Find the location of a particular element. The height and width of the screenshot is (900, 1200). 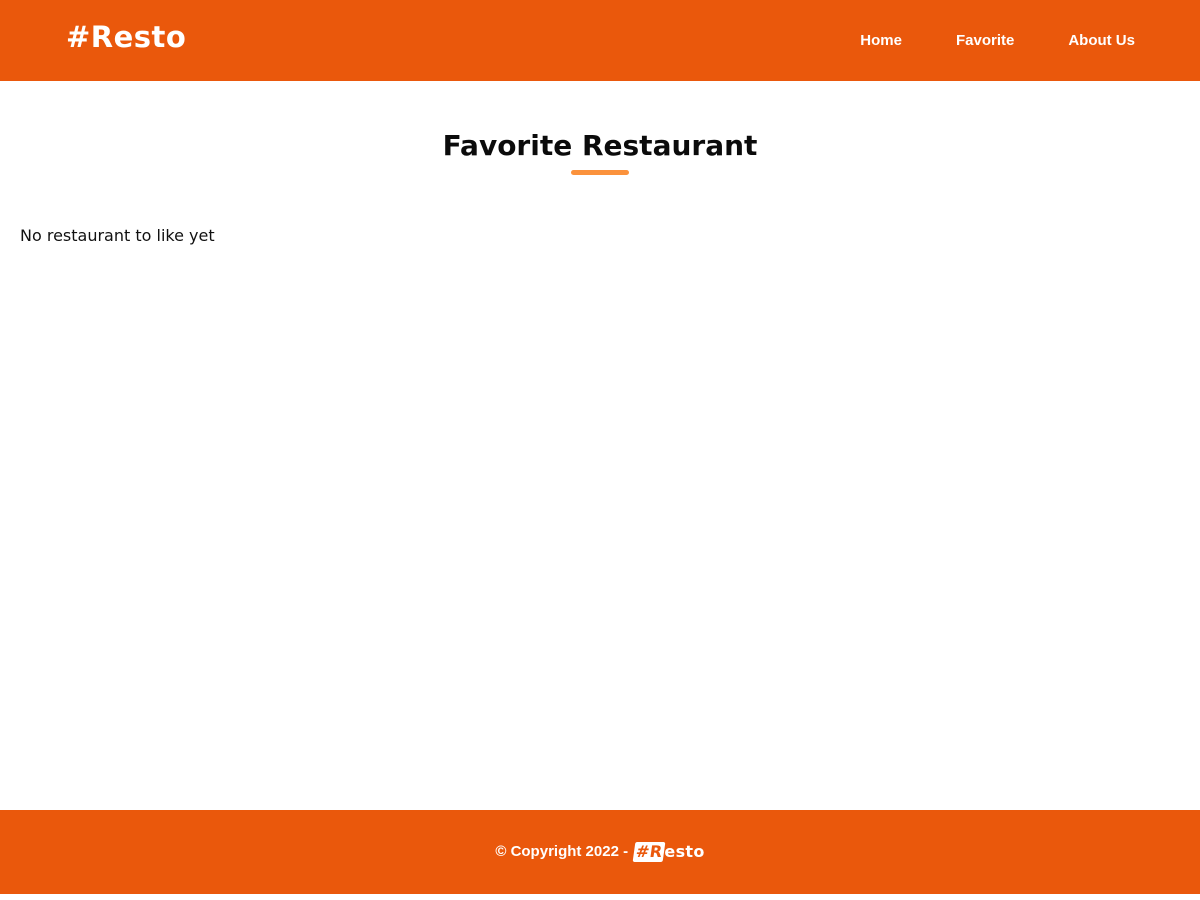

page-title: Favorite Restaurant is located at coordinates (600, 145).